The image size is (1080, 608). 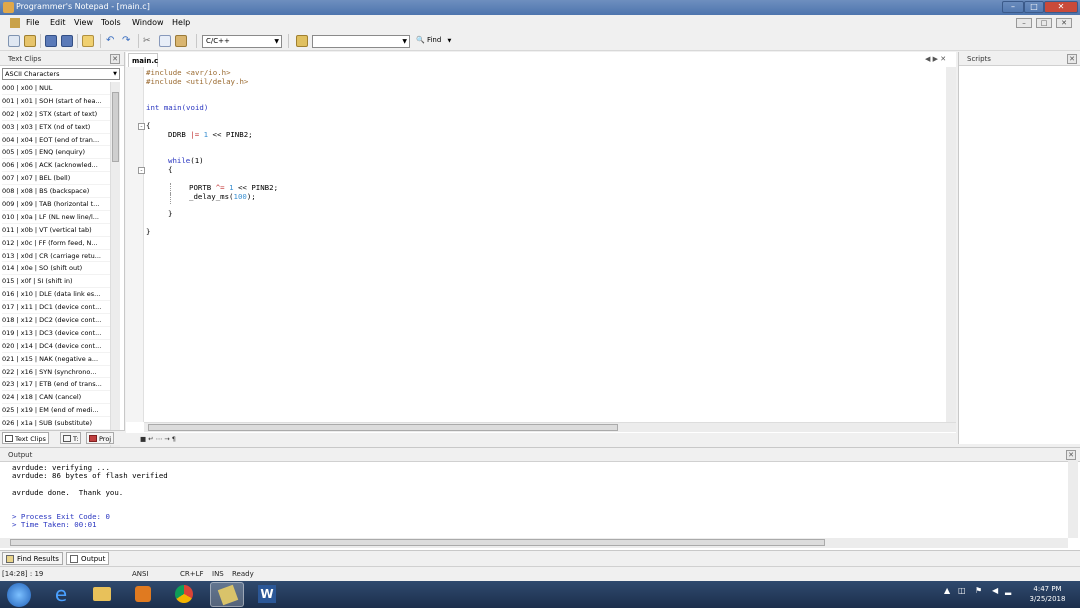 What do you see at coordinates (32, 558) in the screenshot?
I see `tab-find-results: Find Results` at bounding box center [32, 558].